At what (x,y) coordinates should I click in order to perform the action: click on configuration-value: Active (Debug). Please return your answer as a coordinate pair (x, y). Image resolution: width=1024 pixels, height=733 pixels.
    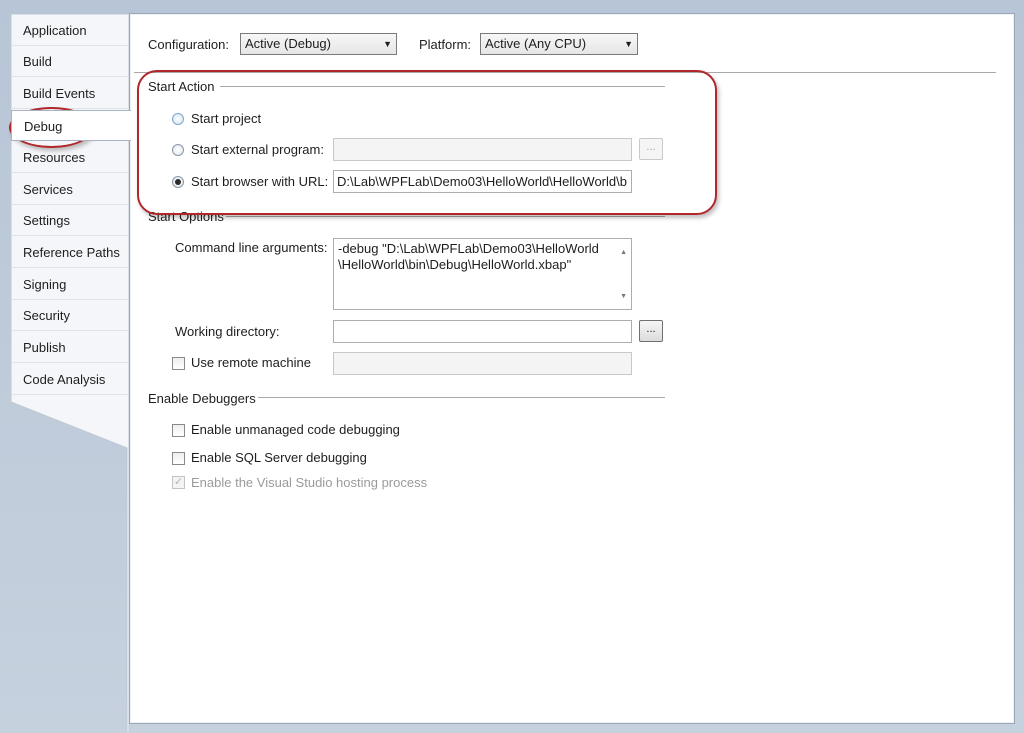
    Looking at the image, I should click on (288, 43).